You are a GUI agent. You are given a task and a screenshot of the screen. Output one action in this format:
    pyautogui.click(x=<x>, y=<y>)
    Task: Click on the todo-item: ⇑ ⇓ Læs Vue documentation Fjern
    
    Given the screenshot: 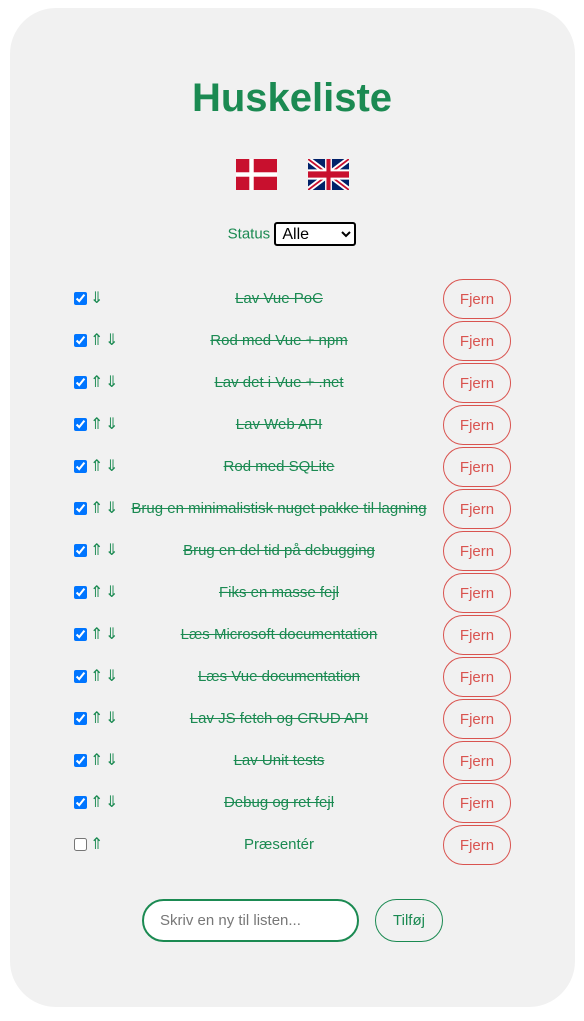 What is the action you would take?
    pyautogui.click(x=292, y=677)
    